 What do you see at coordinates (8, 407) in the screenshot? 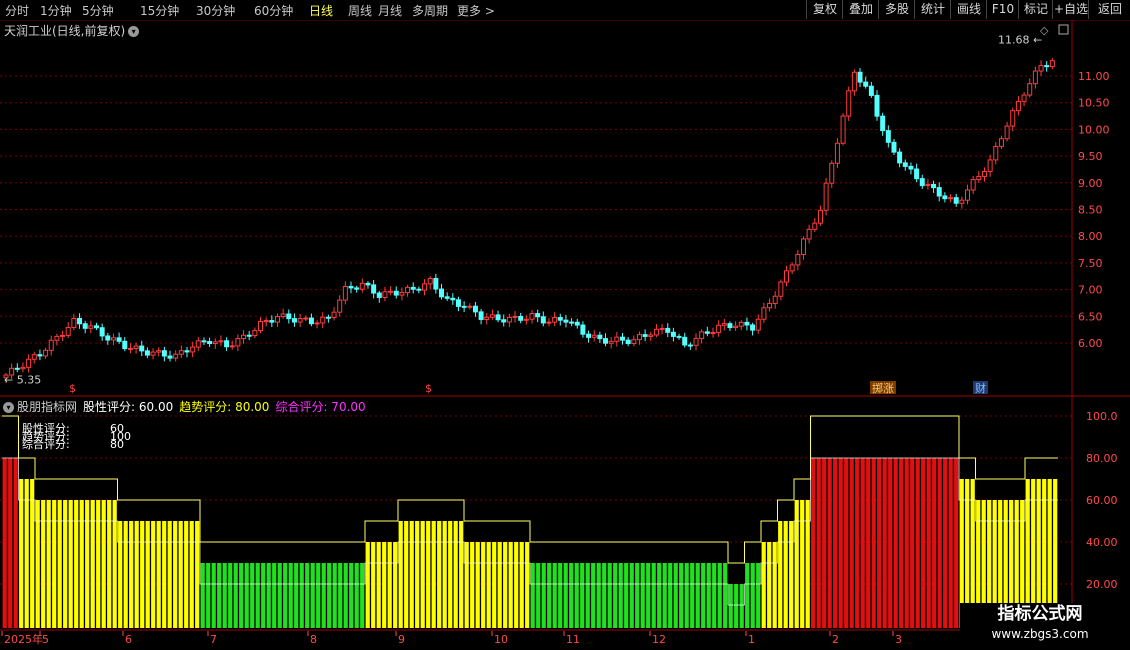
I see `chevron-down-icon: ▾` at bounding box center [8, 407].